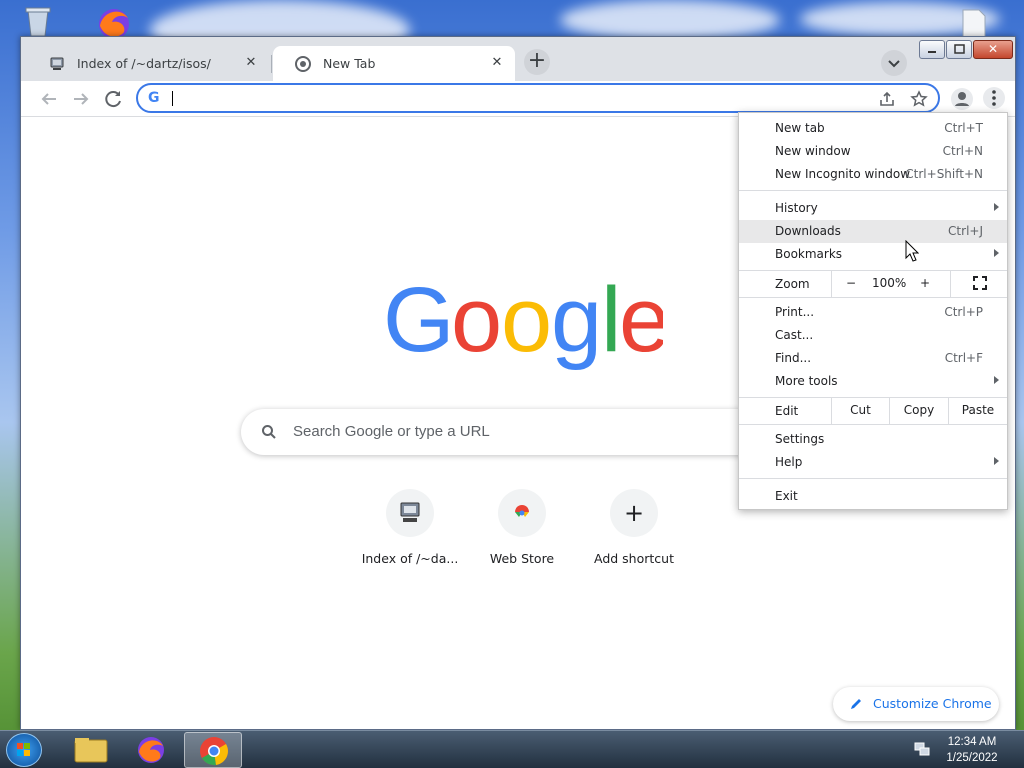  What do you see at coordinates (800, 439) in the screenshot?
I see `menu-item-label: Settings` at bounding box center [800, 439].